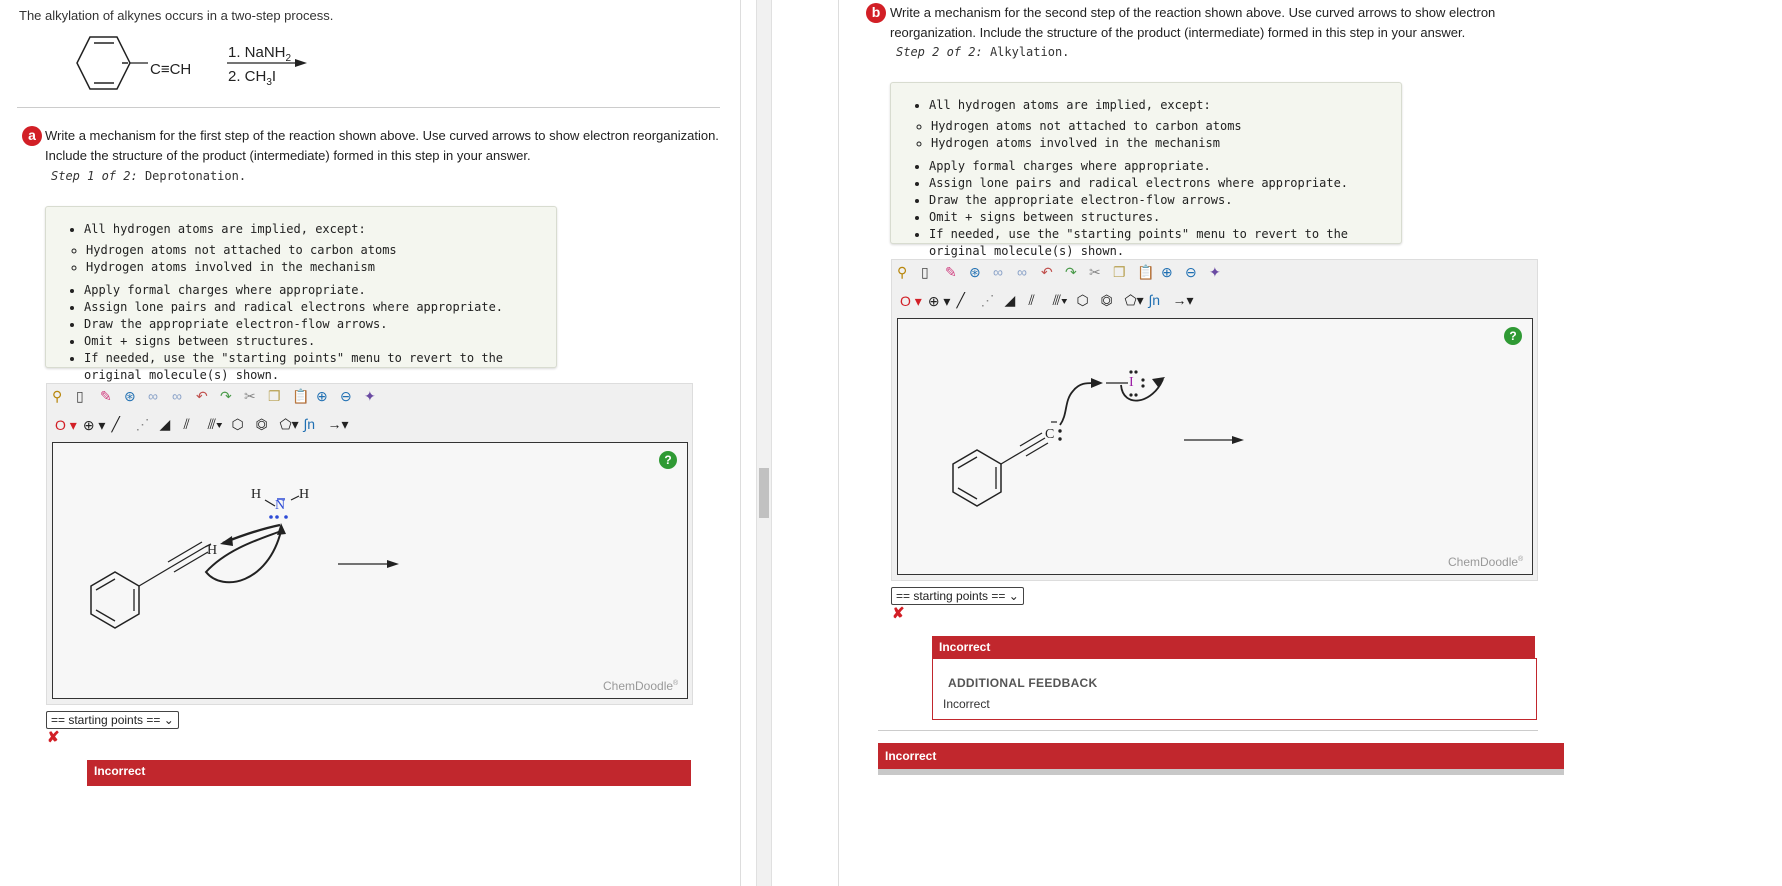  Describe the element at coordinates (764, 493) in the screenshot. I see `scrollbar-thumb` at that location.